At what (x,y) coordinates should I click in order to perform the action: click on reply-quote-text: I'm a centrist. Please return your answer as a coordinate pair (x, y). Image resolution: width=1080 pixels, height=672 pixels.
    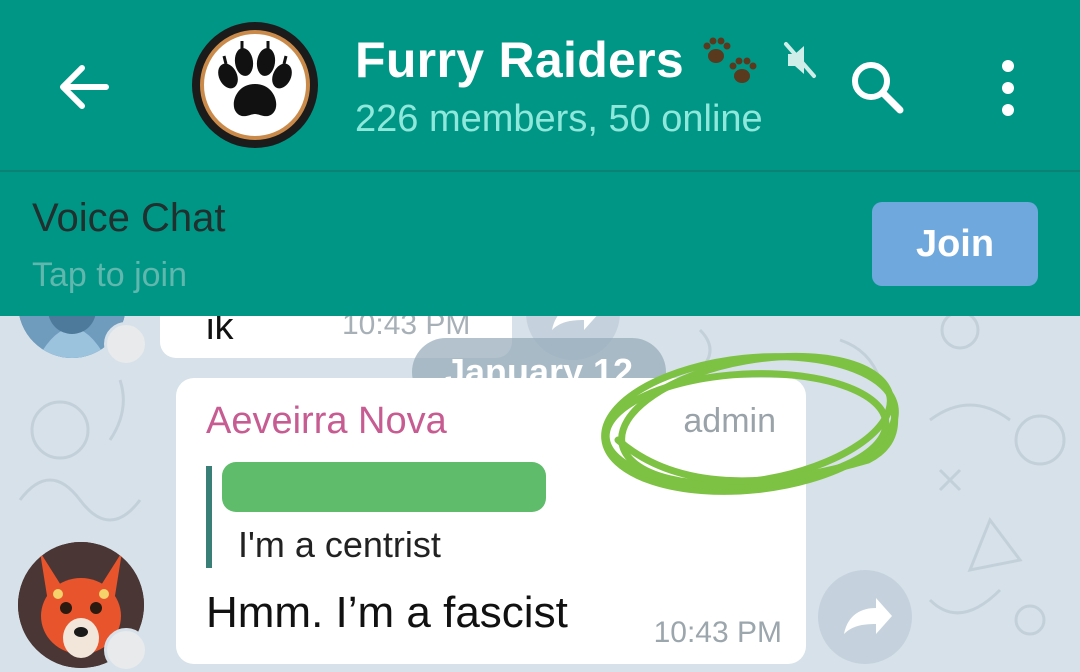
    Looking at the image, I should click on (339, 545).